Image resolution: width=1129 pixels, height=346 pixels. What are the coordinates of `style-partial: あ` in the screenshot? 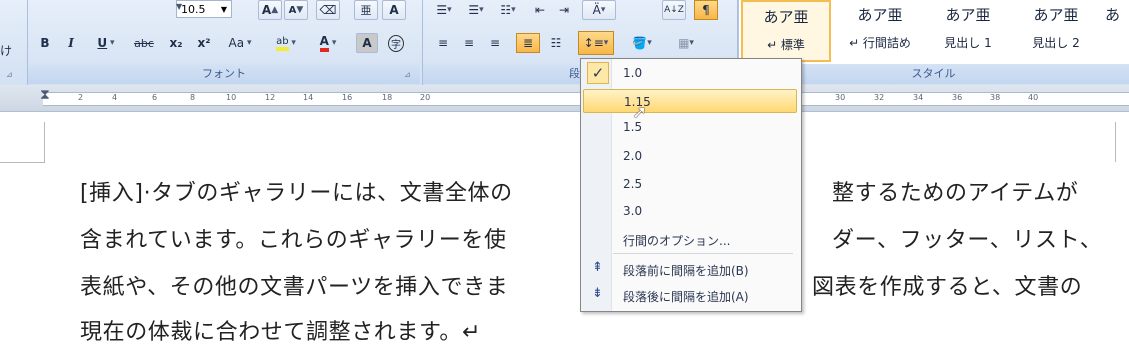 It's located at (1112, 31).